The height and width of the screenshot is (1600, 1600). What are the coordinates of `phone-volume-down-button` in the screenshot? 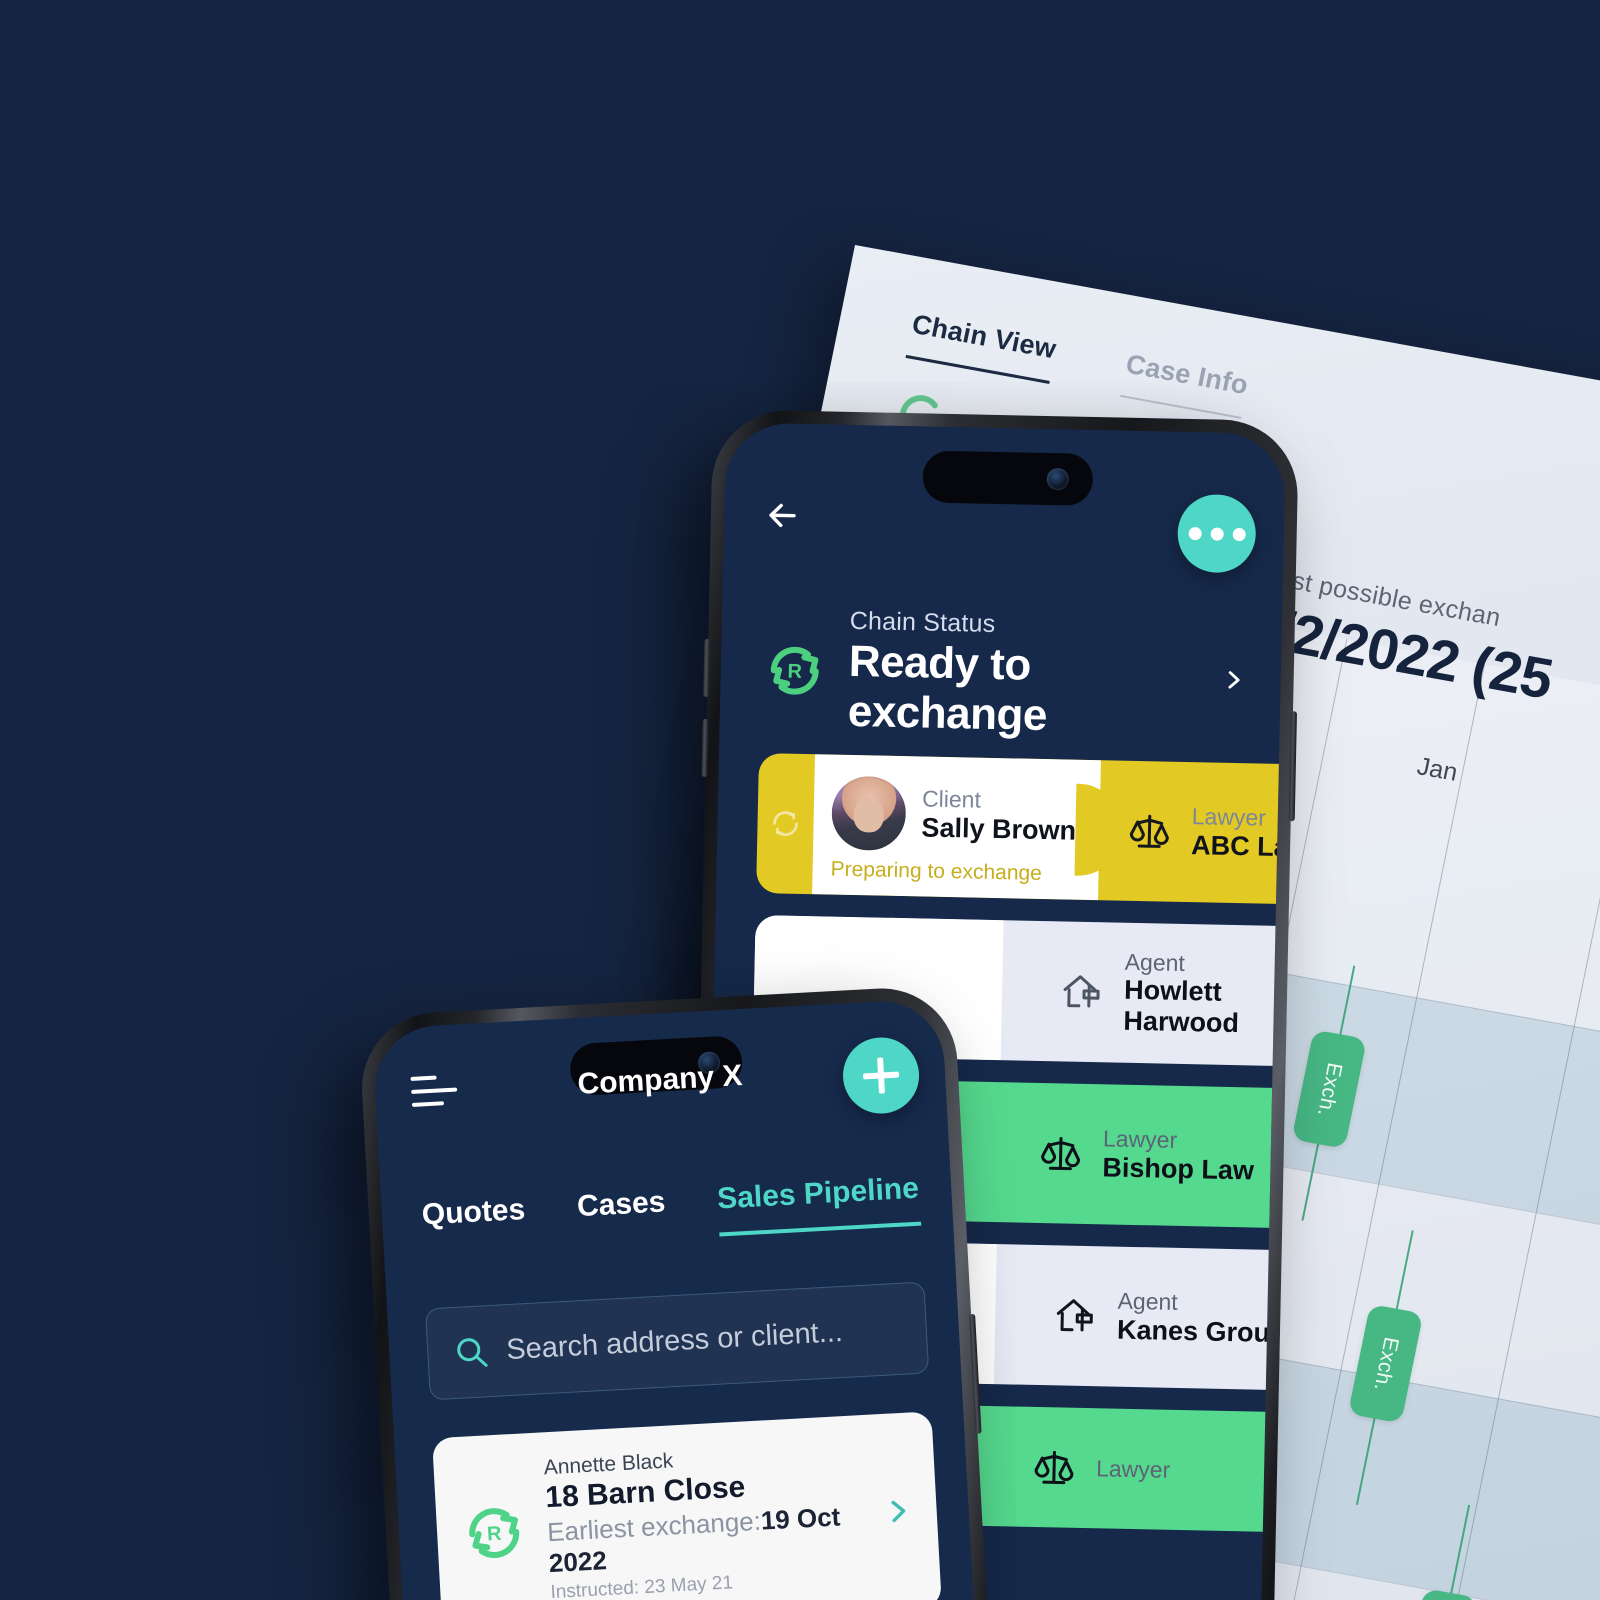 It's located at (705, 747).